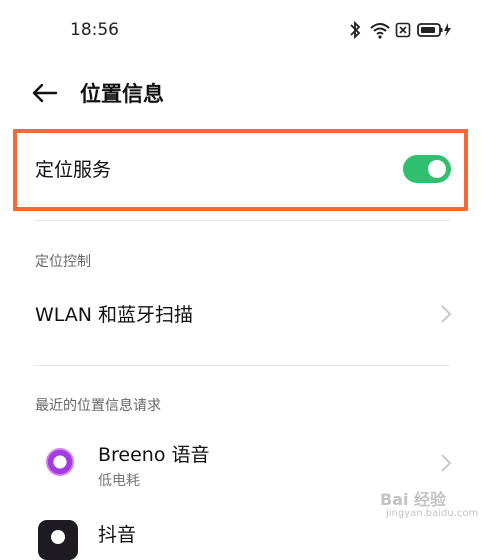 This screenshot has height=560, width=498. Describe the element at coordinates (240, 170) in the screenshot. I see `location-service-row: 定位服务` at that location.